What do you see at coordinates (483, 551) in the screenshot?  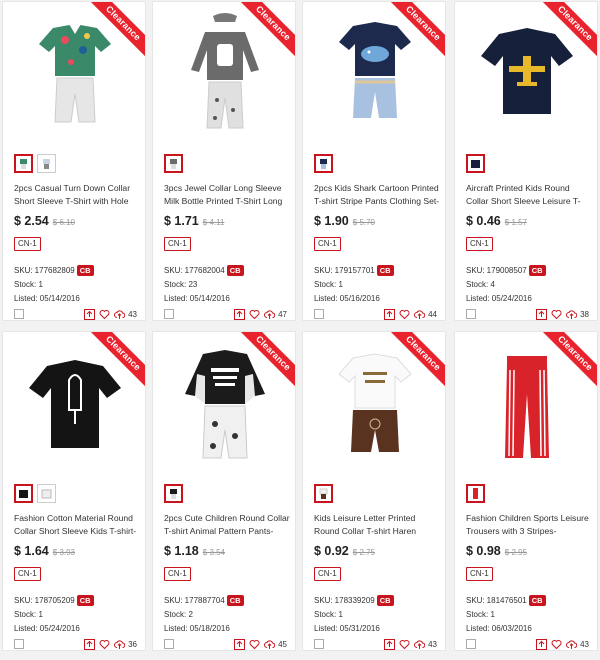 I see `price: $ 0.98` at bounding box center [483, 551].